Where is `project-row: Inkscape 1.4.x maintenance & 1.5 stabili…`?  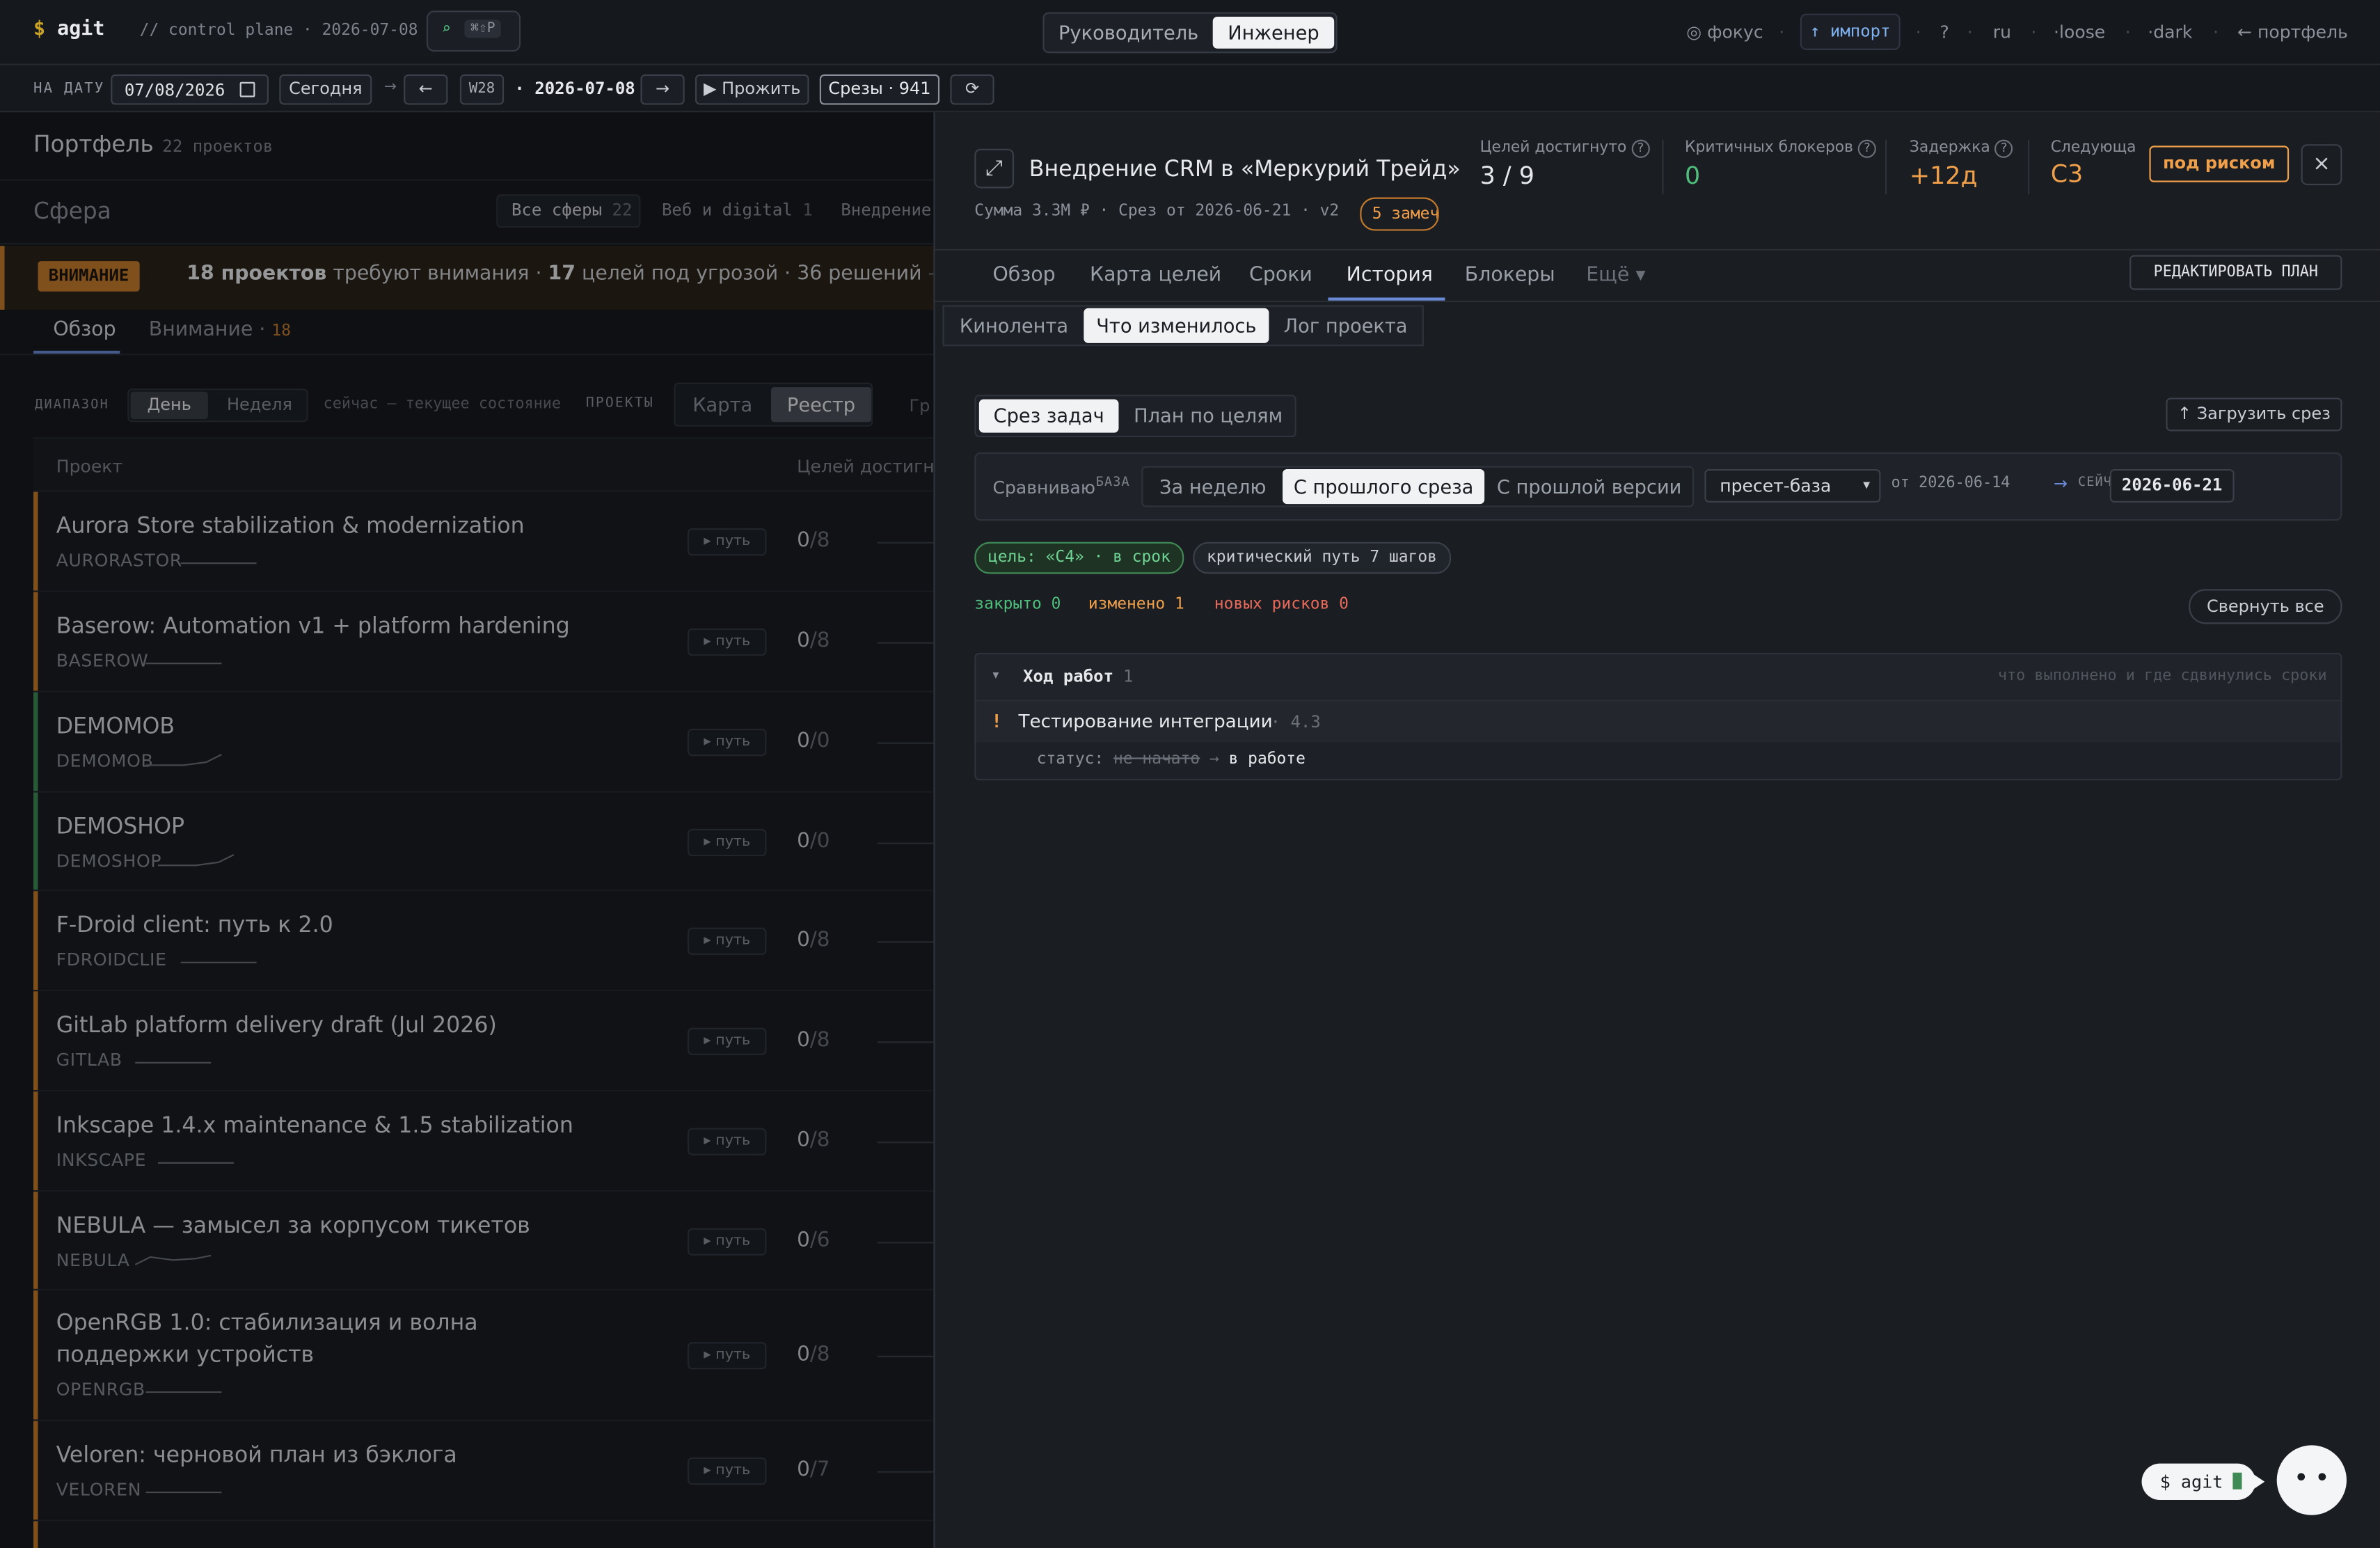
project-row: Inkscape 1.4.x maintenance & 1.5 stabili… is located at coordinates (485, 1141).